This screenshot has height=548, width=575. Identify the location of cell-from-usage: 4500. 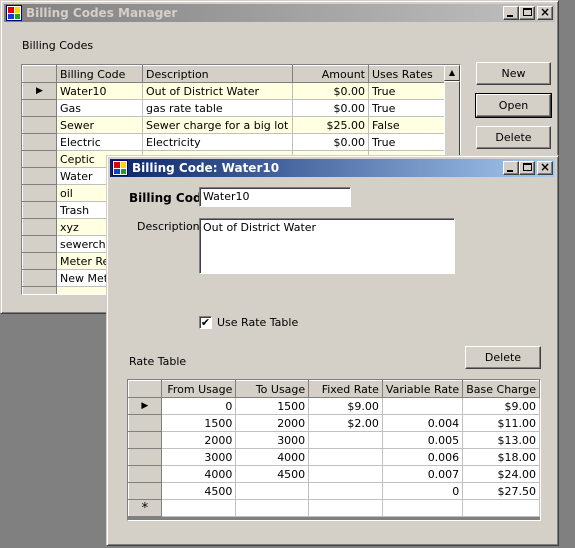
(199, 491).